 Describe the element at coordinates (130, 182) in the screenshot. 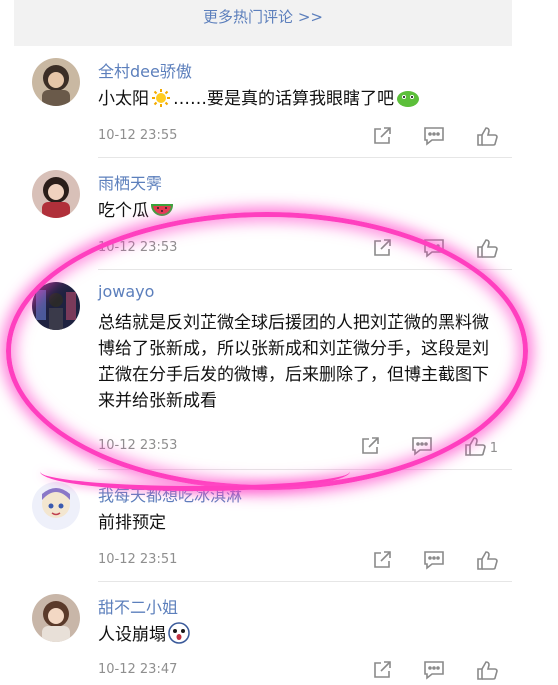

I see `comment-username: 雨栖天霁` at that location.